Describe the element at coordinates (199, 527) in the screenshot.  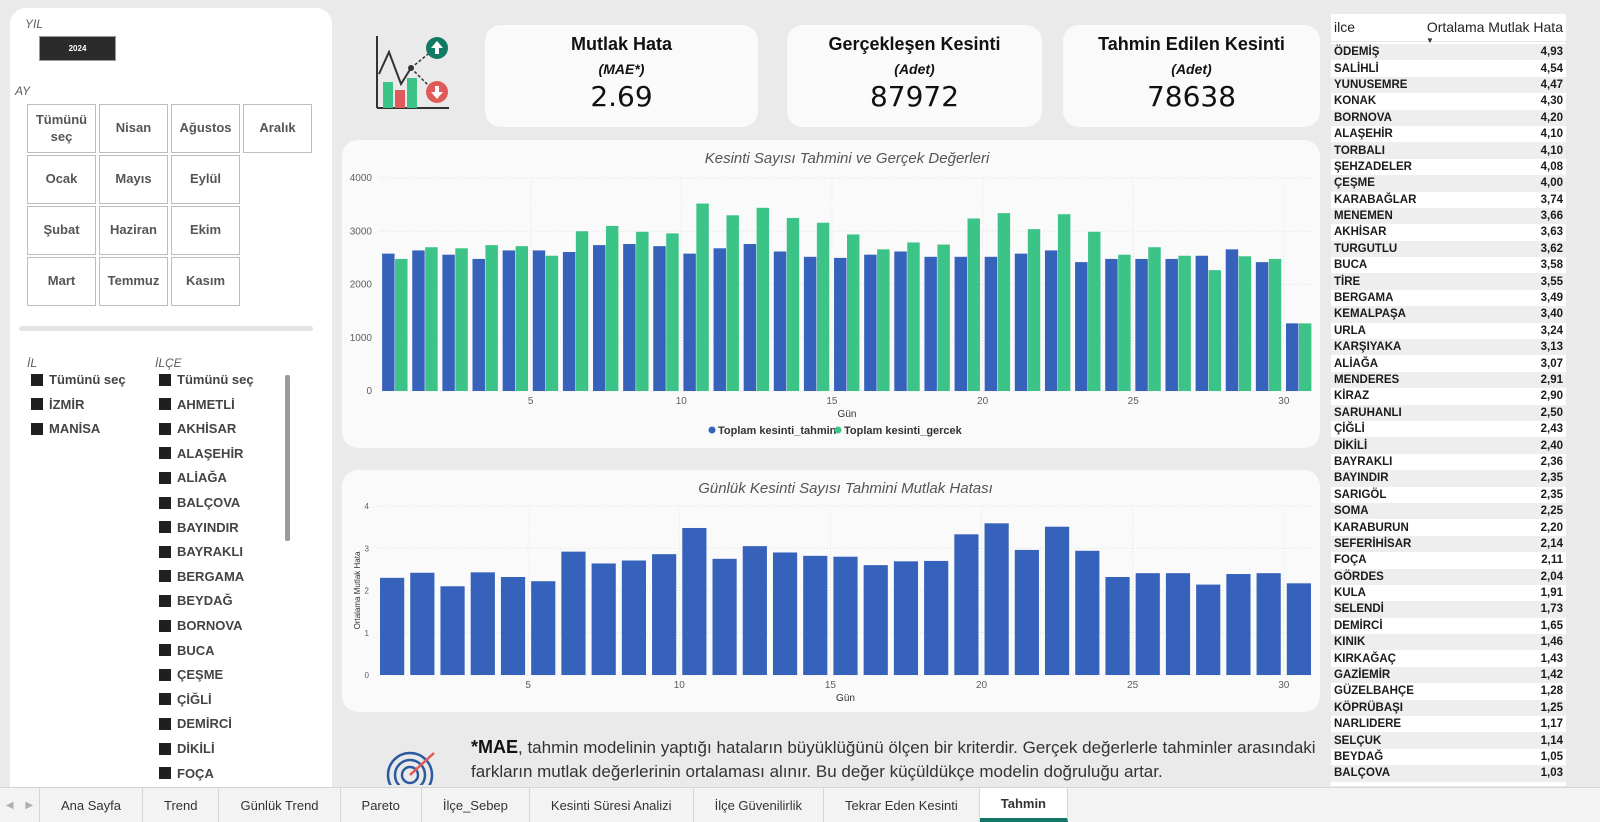
I see `ilce-option: BAYINDIR` at that location.